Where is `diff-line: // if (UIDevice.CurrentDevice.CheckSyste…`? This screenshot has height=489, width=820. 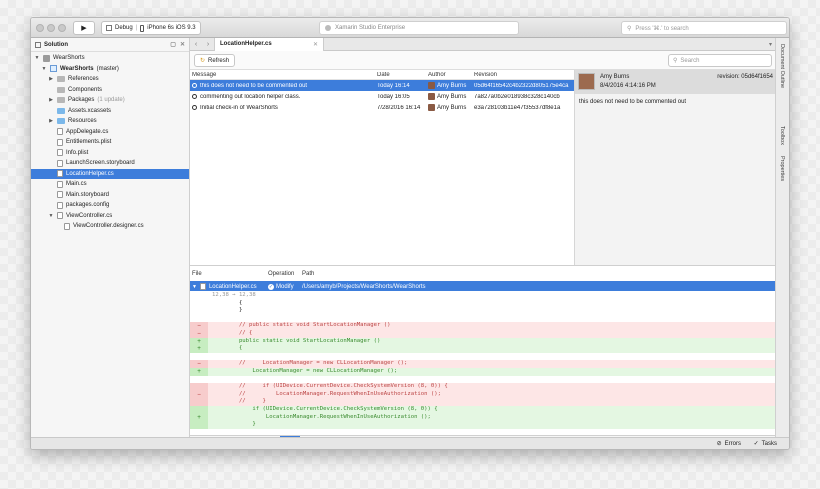
diff-line: // if (UIDevice.CurrentDevice.CheckSyste… is located at coordinates (482, 387).